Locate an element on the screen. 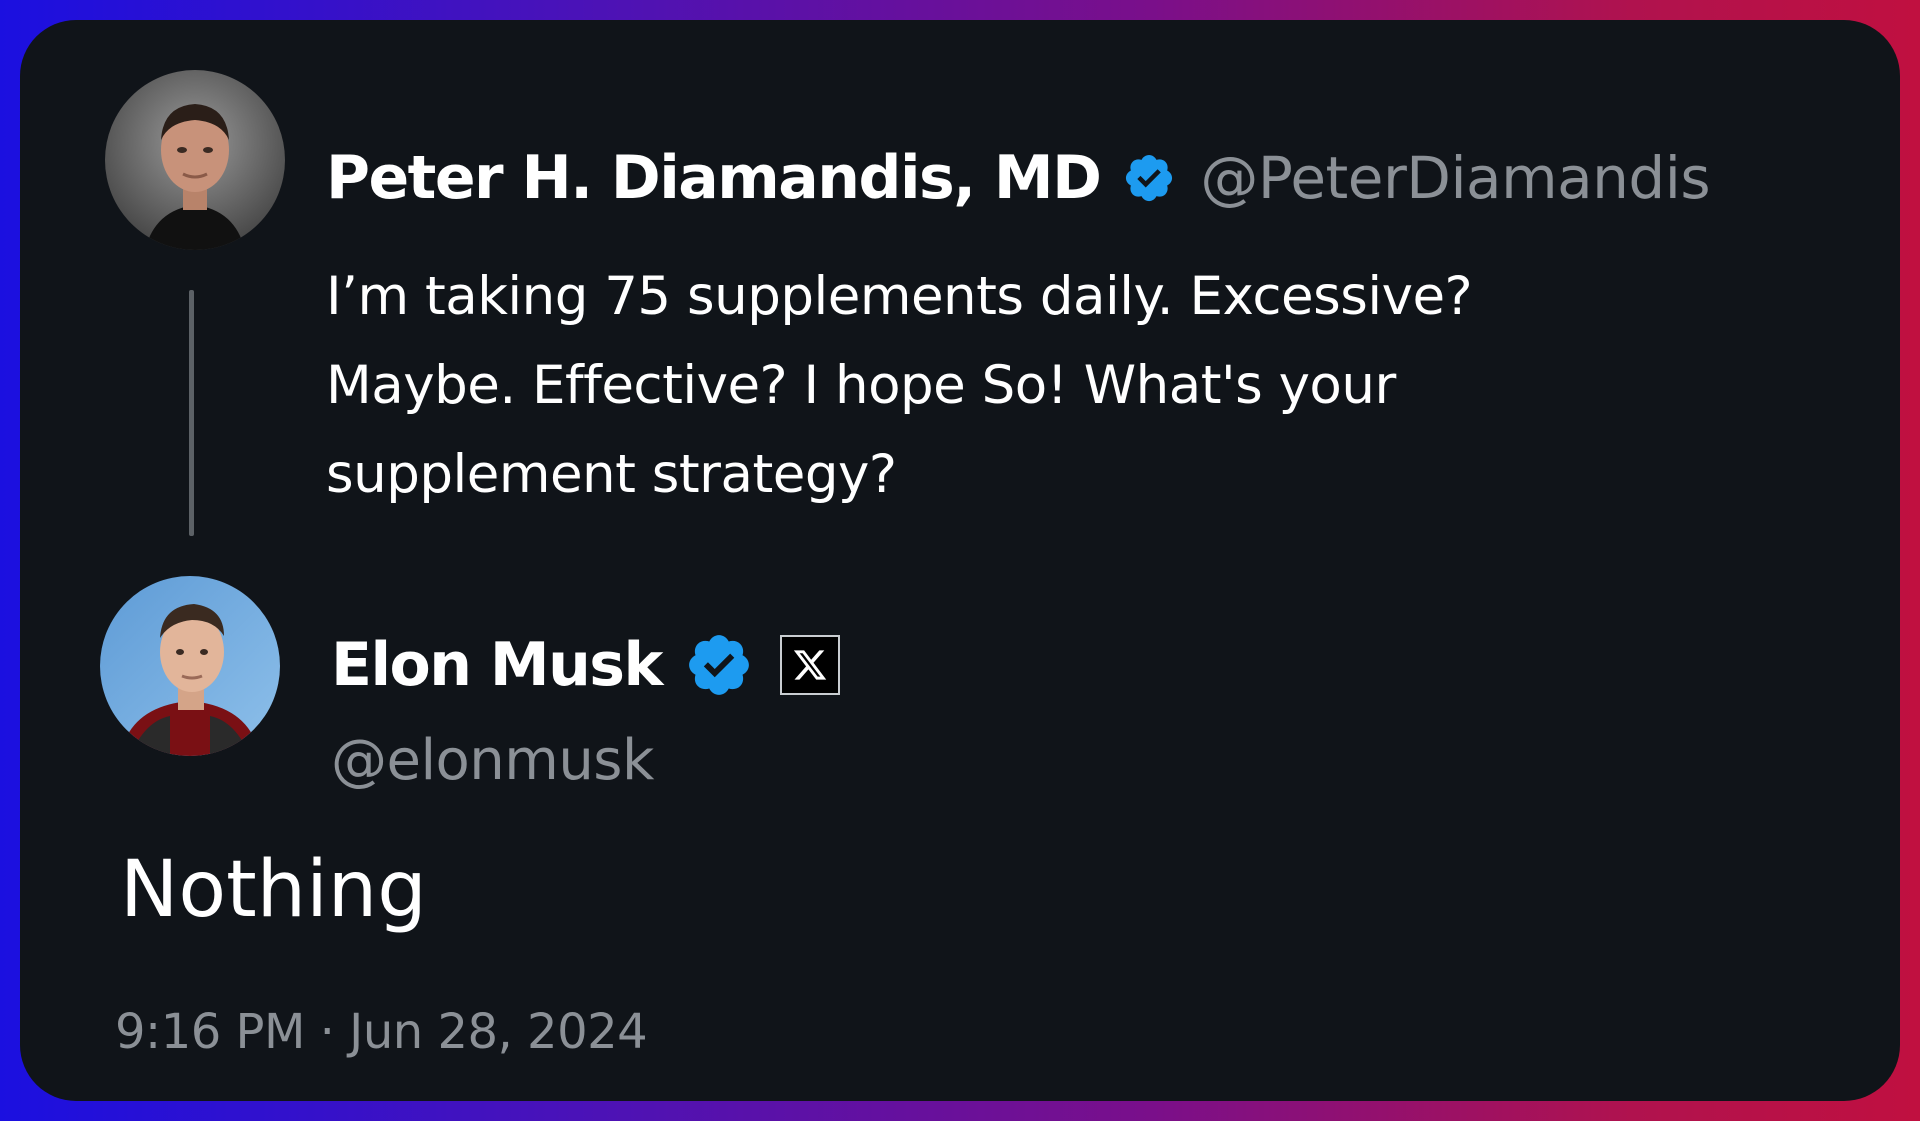  author-name: Elon Musk is located at coordinates (497, 665).